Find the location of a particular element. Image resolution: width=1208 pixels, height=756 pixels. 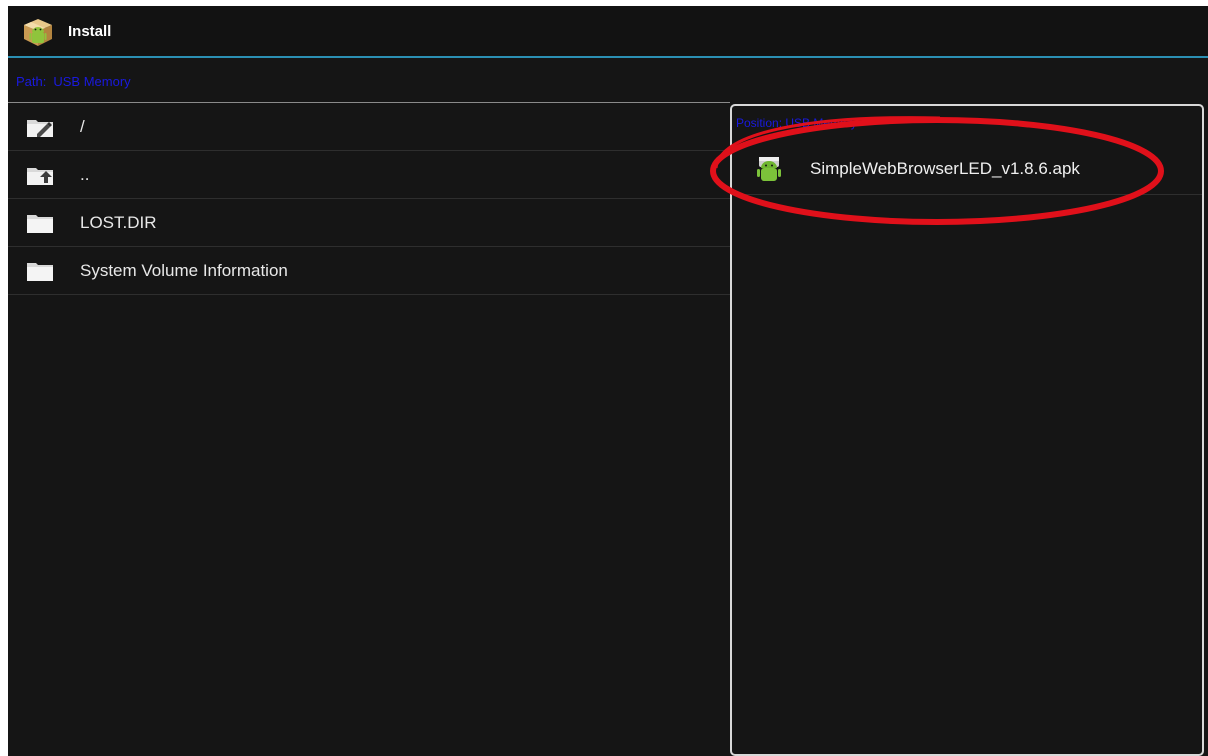

path-value: USB Memory is located at coordinates (92, 81).